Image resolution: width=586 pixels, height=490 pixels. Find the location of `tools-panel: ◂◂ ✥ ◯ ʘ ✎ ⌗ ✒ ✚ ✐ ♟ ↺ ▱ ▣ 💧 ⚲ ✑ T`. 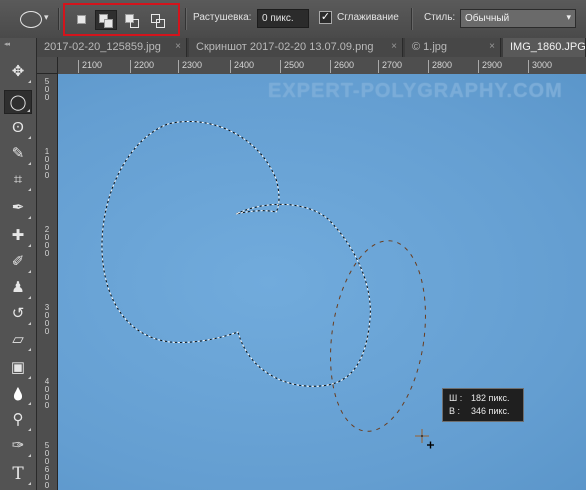

tools-panel: ◂◂ ✥ ◯ ʘ ✎ ⌗ ✒ ✚ ✐ ♟ ↺ ▱ ▣ 💧 ⚲ ✑ T is located at coordinates (18, 264).